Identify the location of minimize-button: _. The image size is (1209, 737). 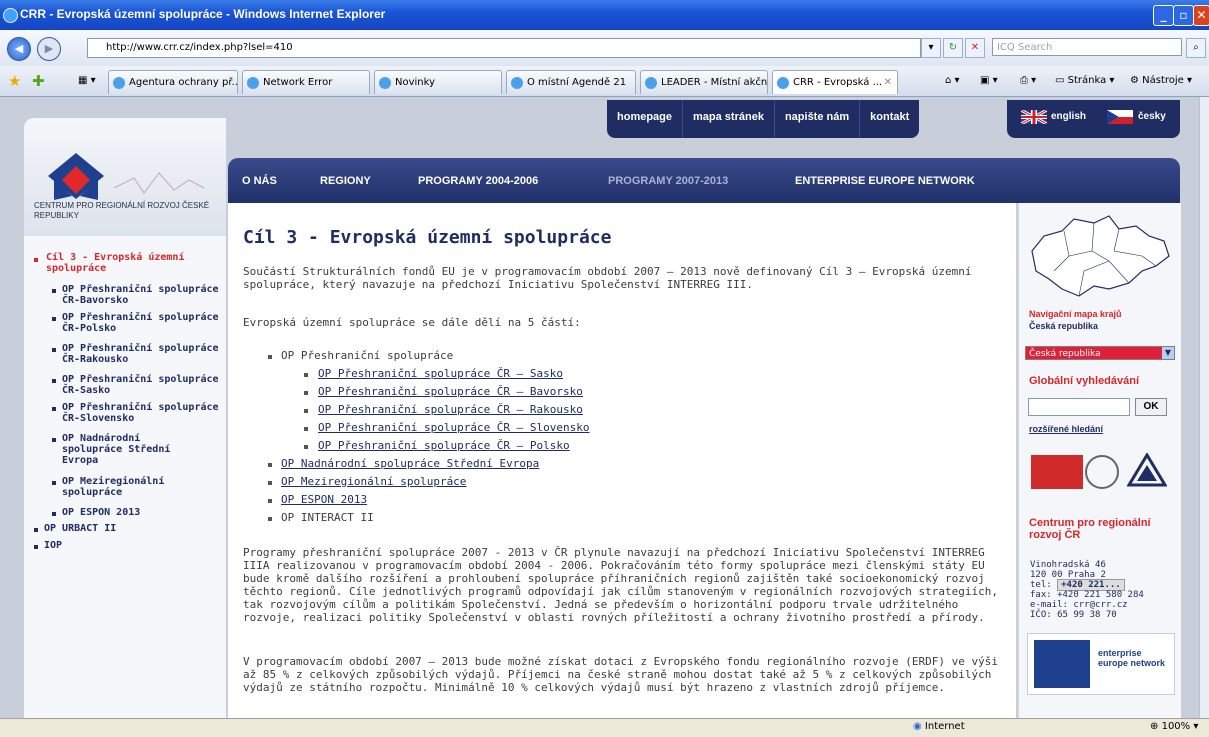
(1163, 15).